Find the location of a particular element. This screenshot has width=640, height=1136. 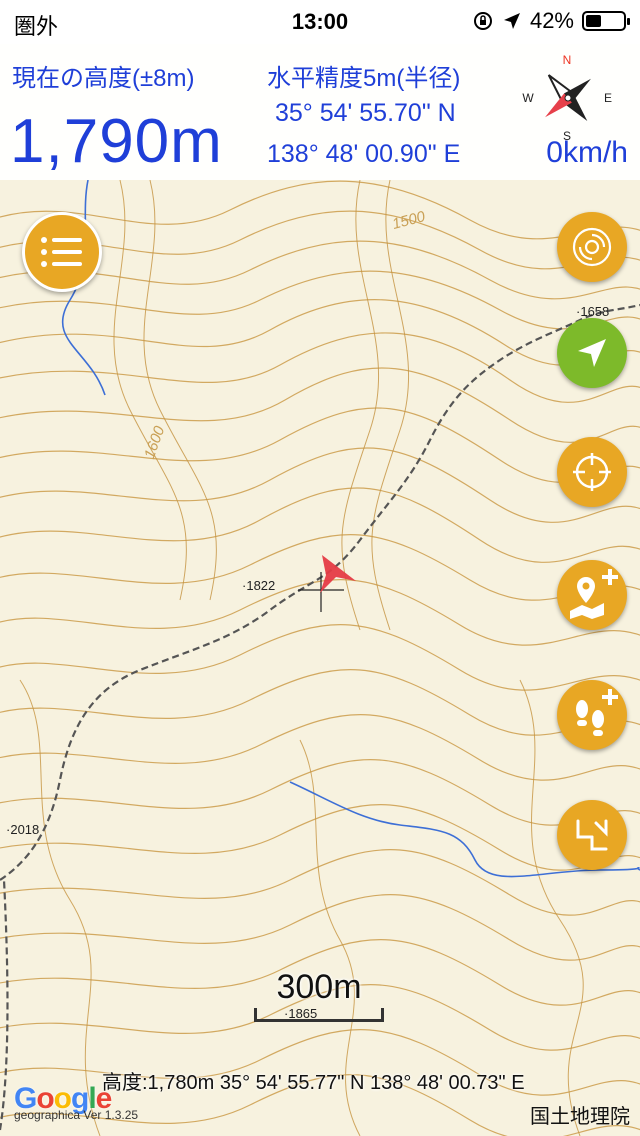

add-marker-button is located at coordinates (592, 595).